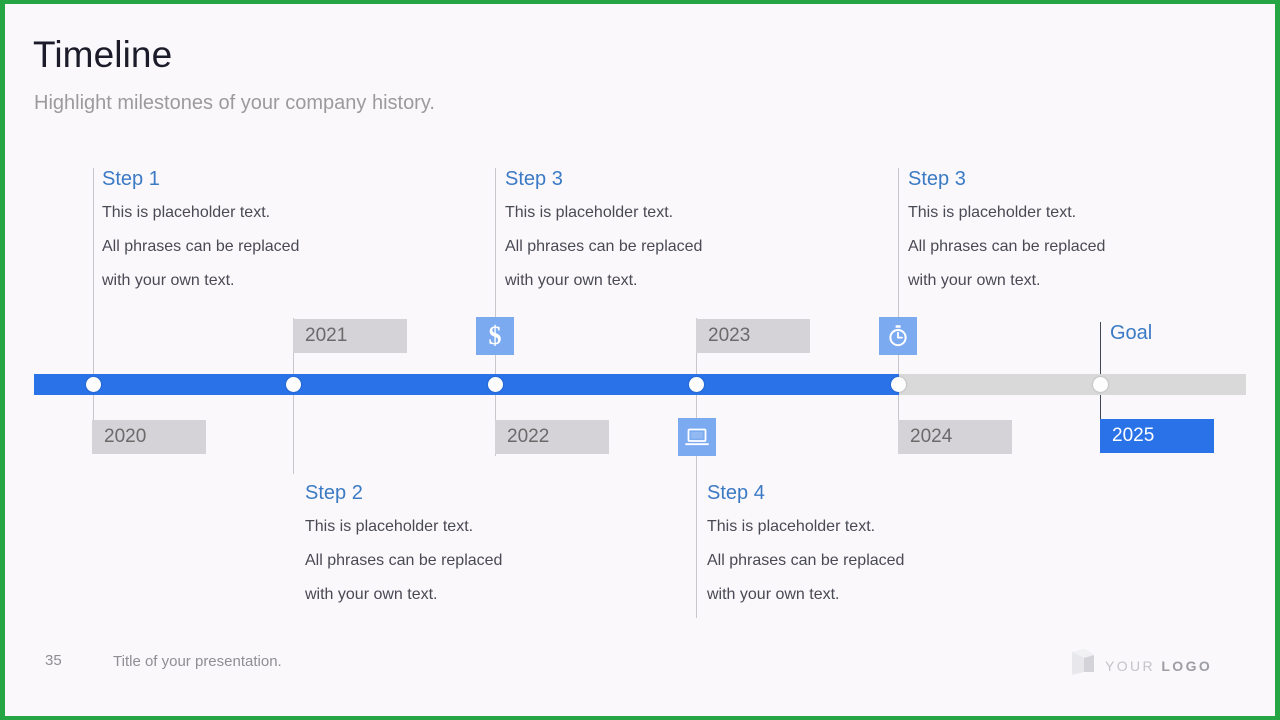  Describe the element at coordinates (93, 384) in the screenshot. I see `timeline-marker-2020` at that location.